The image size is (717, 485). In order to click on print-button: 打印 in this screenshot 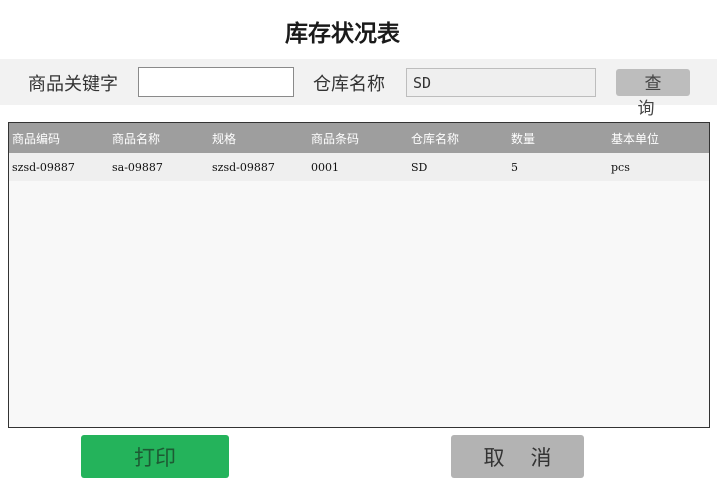, I will do `click(155, 456)`.